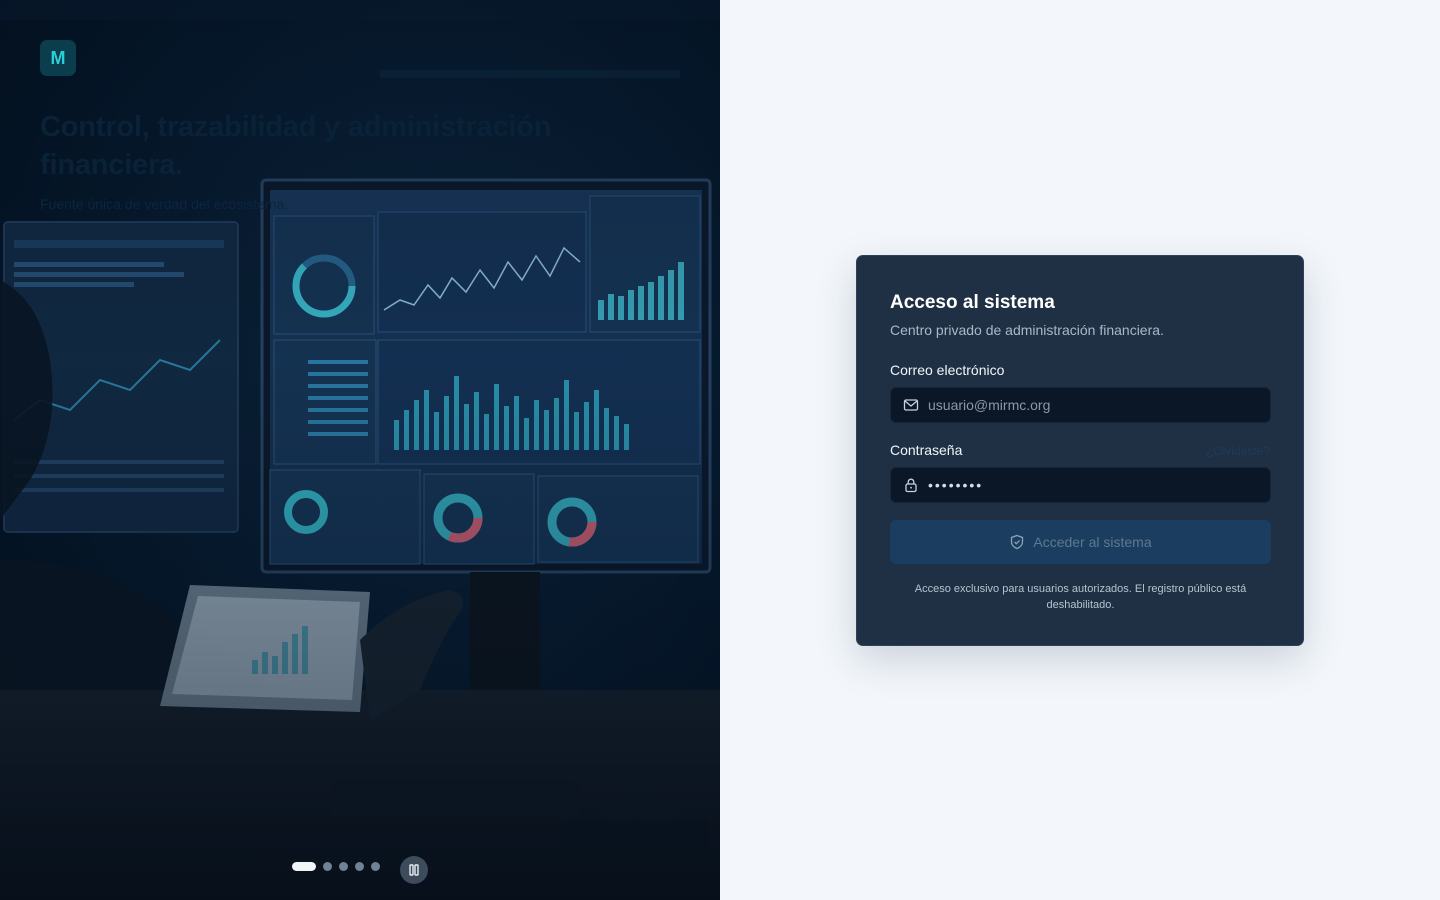 Image resolution: width=1440 pixels, height=900 pixels. What do you see at coordinates (956, 485) in the screenshot?
I see `password-value: ••••••••` at bounding box center [956, 485].